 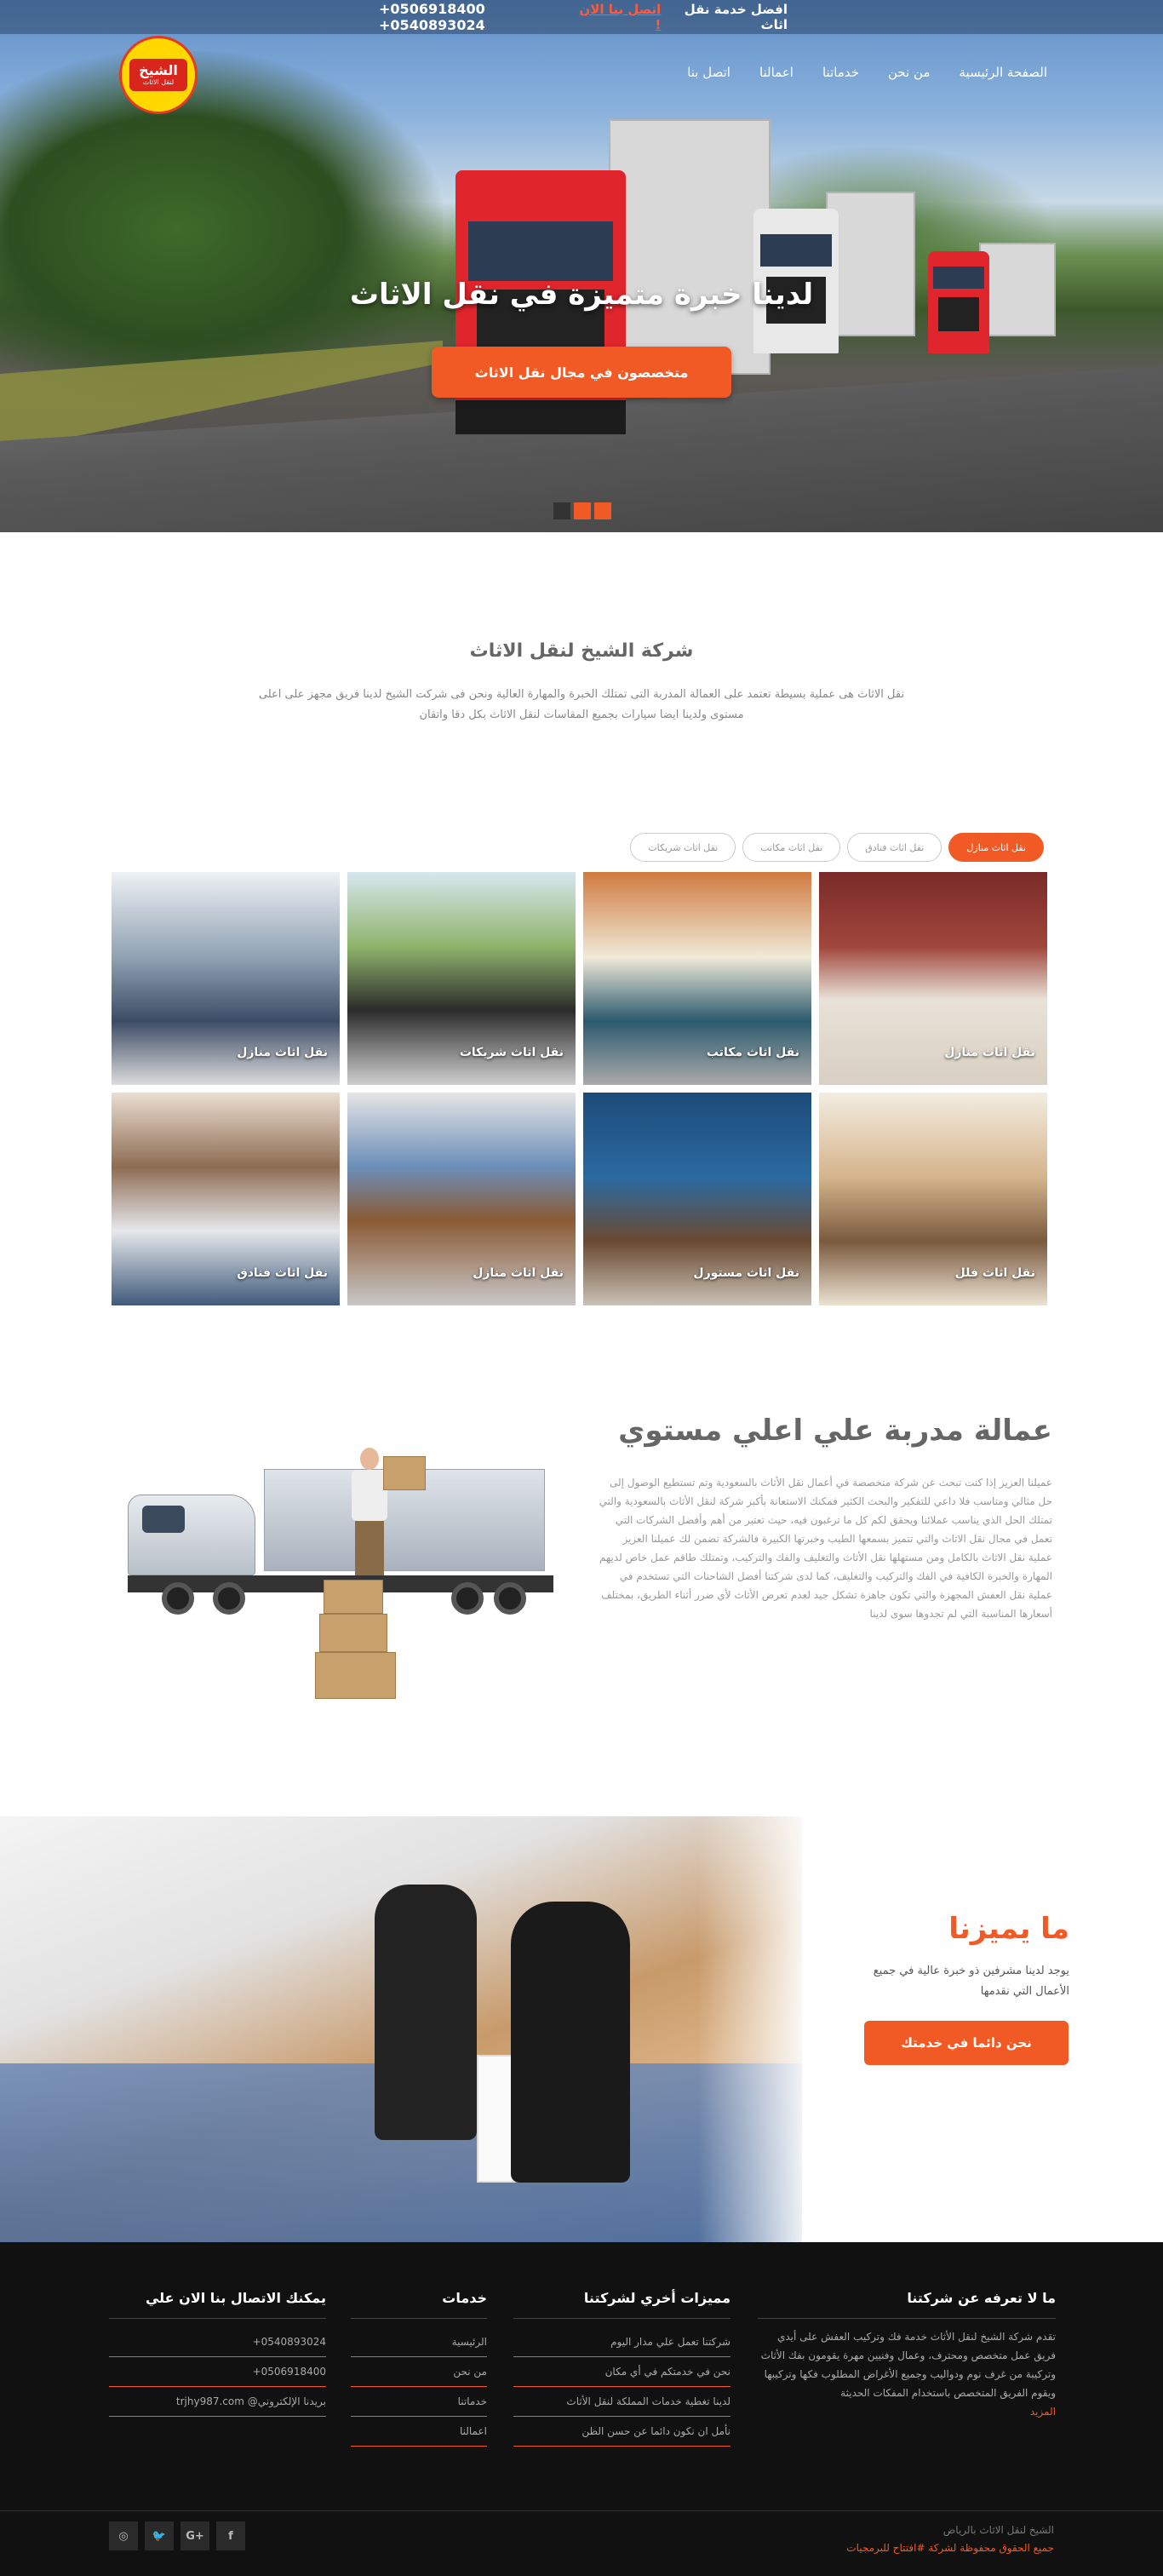 I want to click on twitter-icon: 🐦, so click(x=159, y=2535).